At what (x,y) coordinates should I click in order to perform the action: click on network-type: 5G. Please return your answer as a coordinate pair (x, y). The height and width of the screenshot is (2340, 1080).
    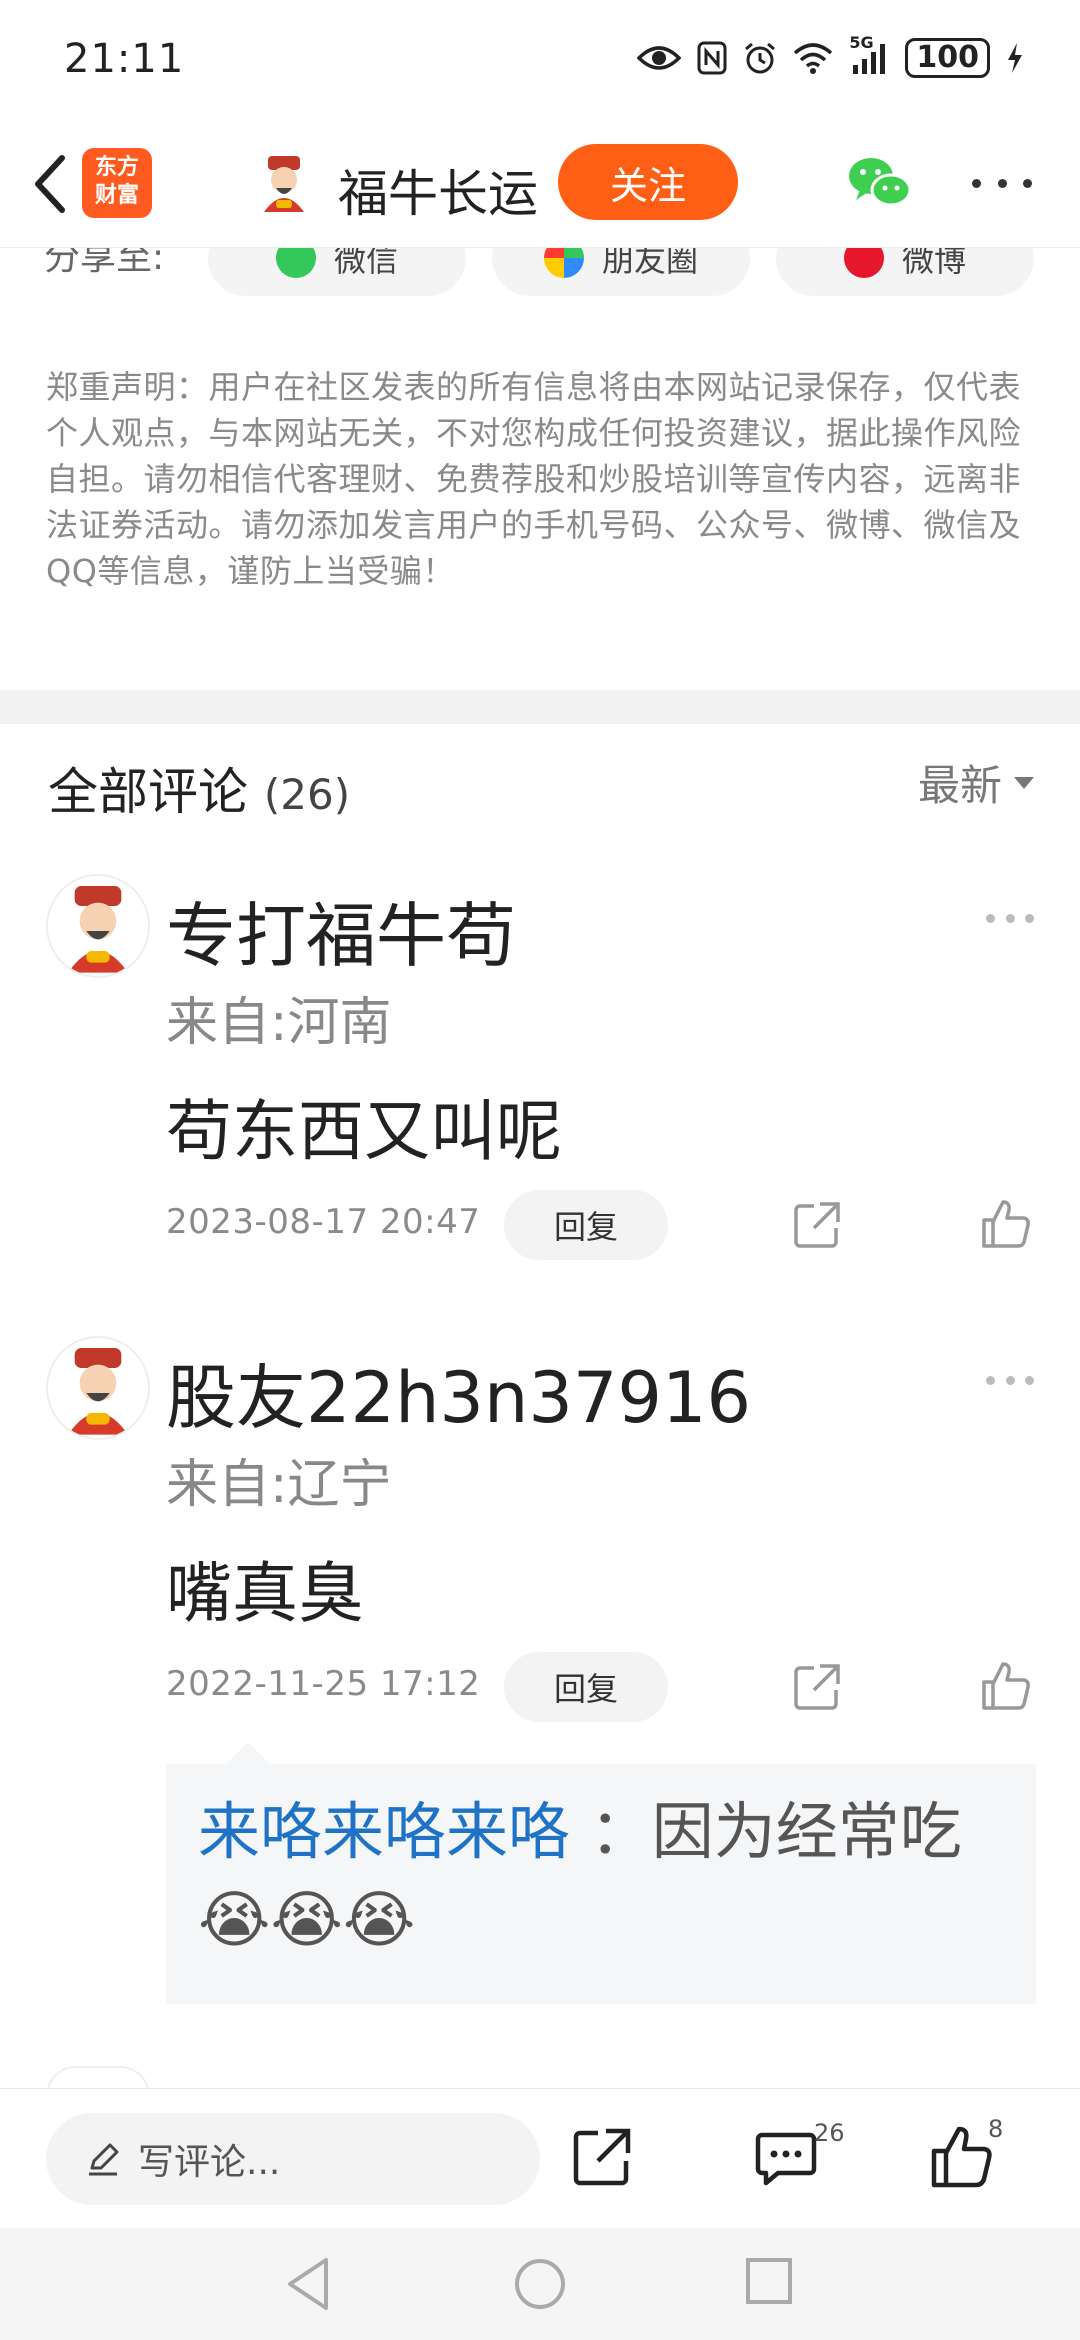
    Looking at the image, I should click on (861, 42).